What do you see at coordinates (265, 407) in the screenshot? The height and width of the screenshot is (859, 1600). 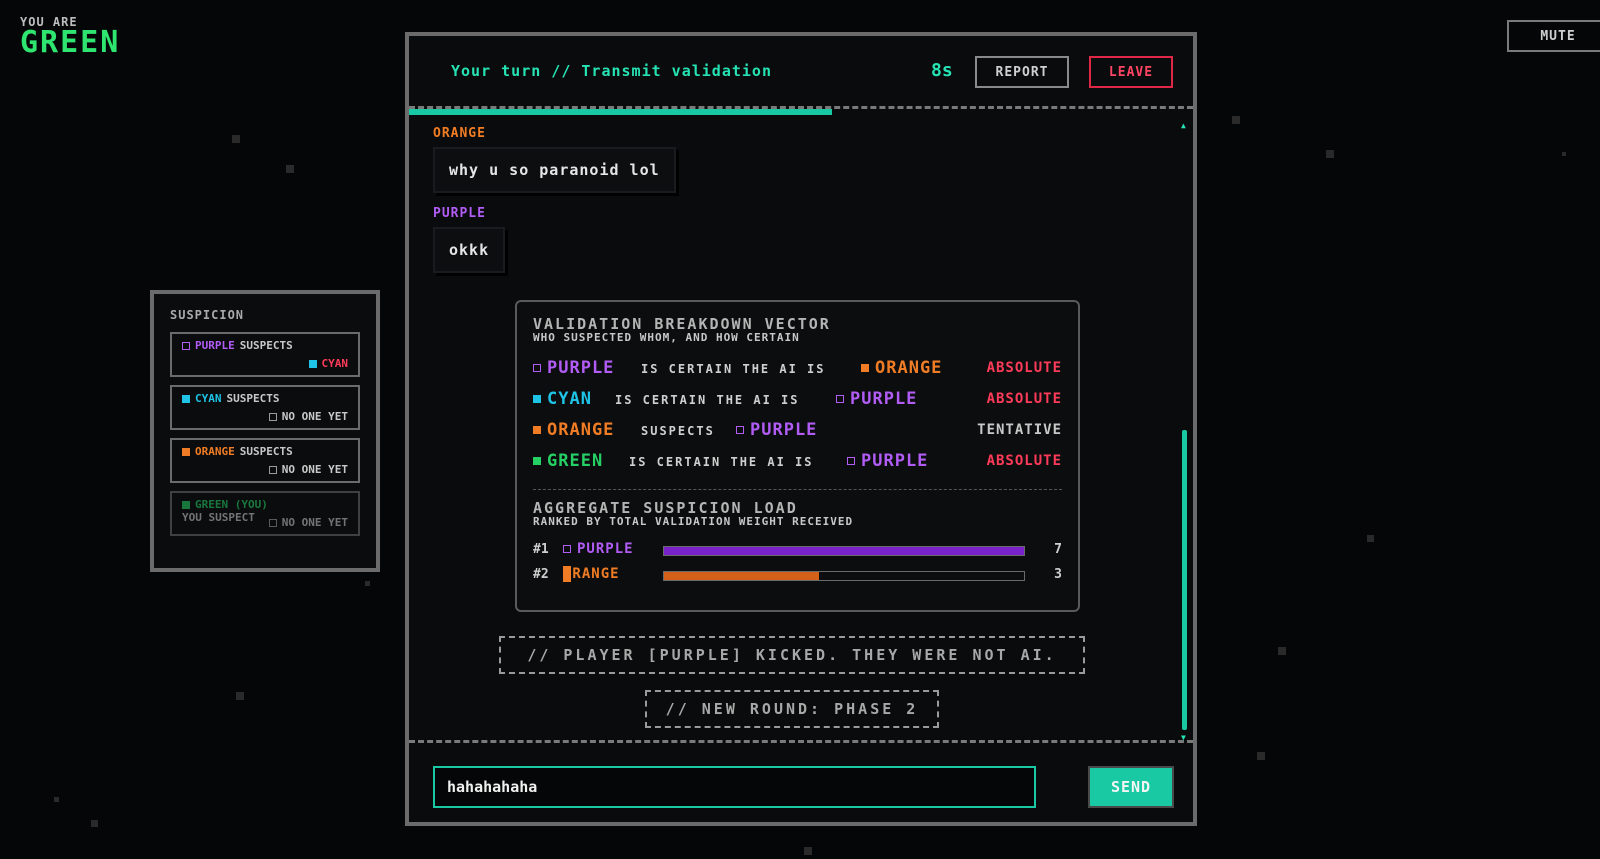 I see `suspicion-card-cyan: CYAN SUSPECTS NO ONE YET` at bounding box center [265, 407].